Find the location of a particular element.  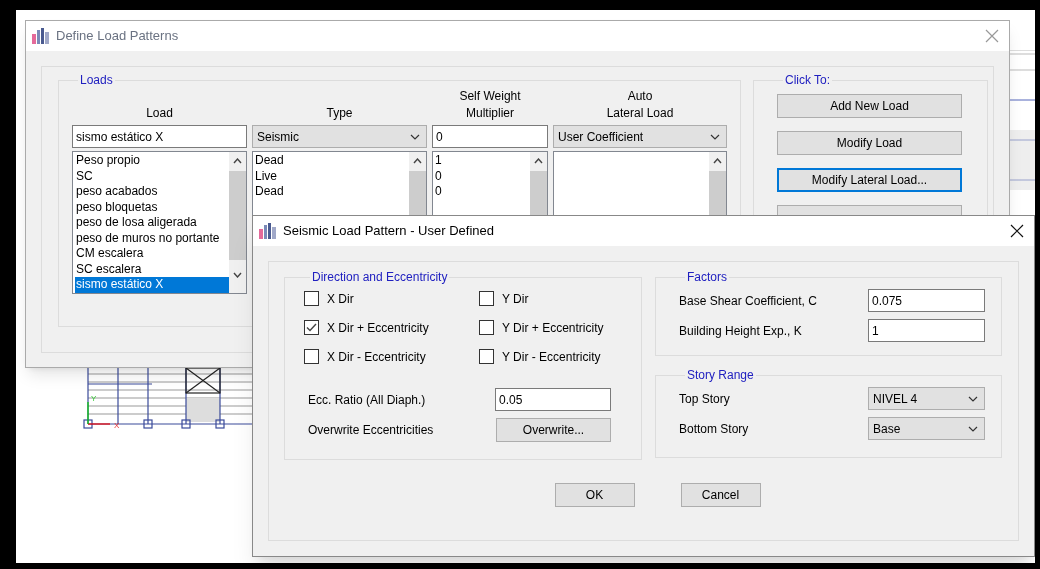

dropdown-value: NIVEL 4 is located at coordinates (895, 399).